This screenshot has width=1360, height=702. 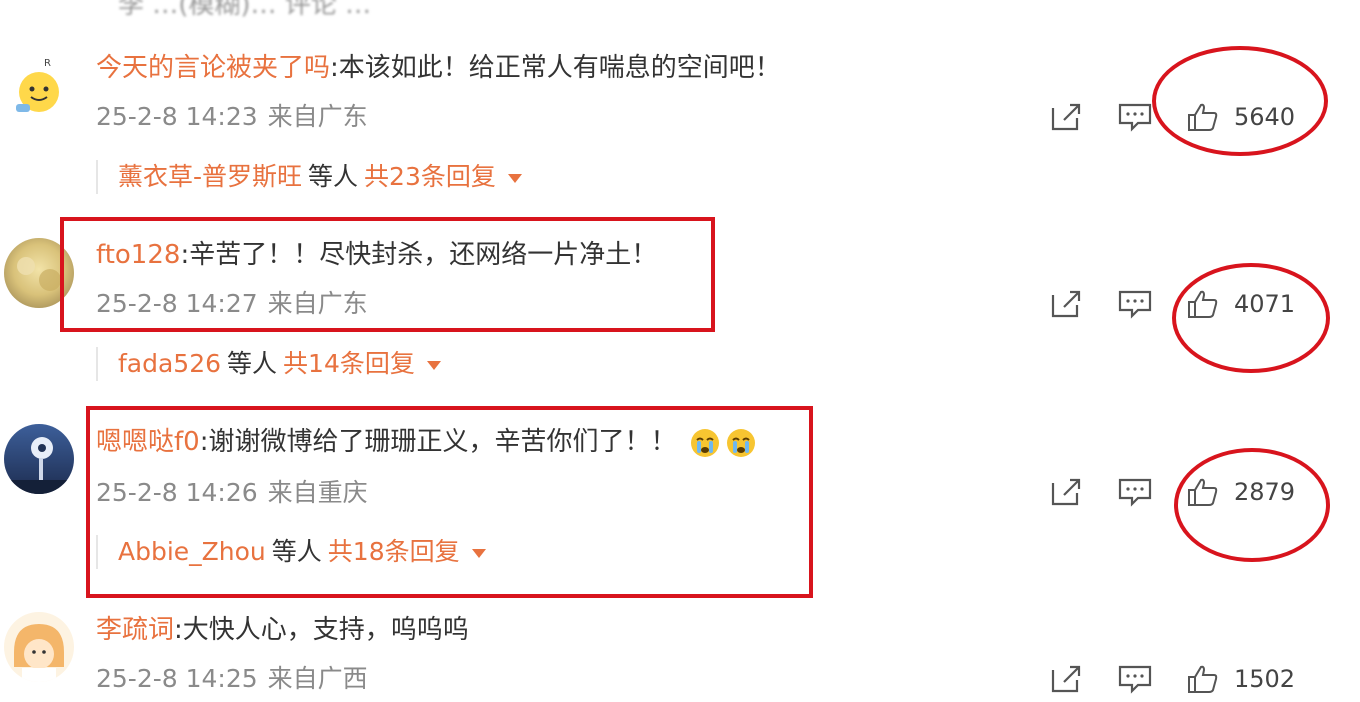 I want to click on svg-text: R, so click(x=47, y=63).